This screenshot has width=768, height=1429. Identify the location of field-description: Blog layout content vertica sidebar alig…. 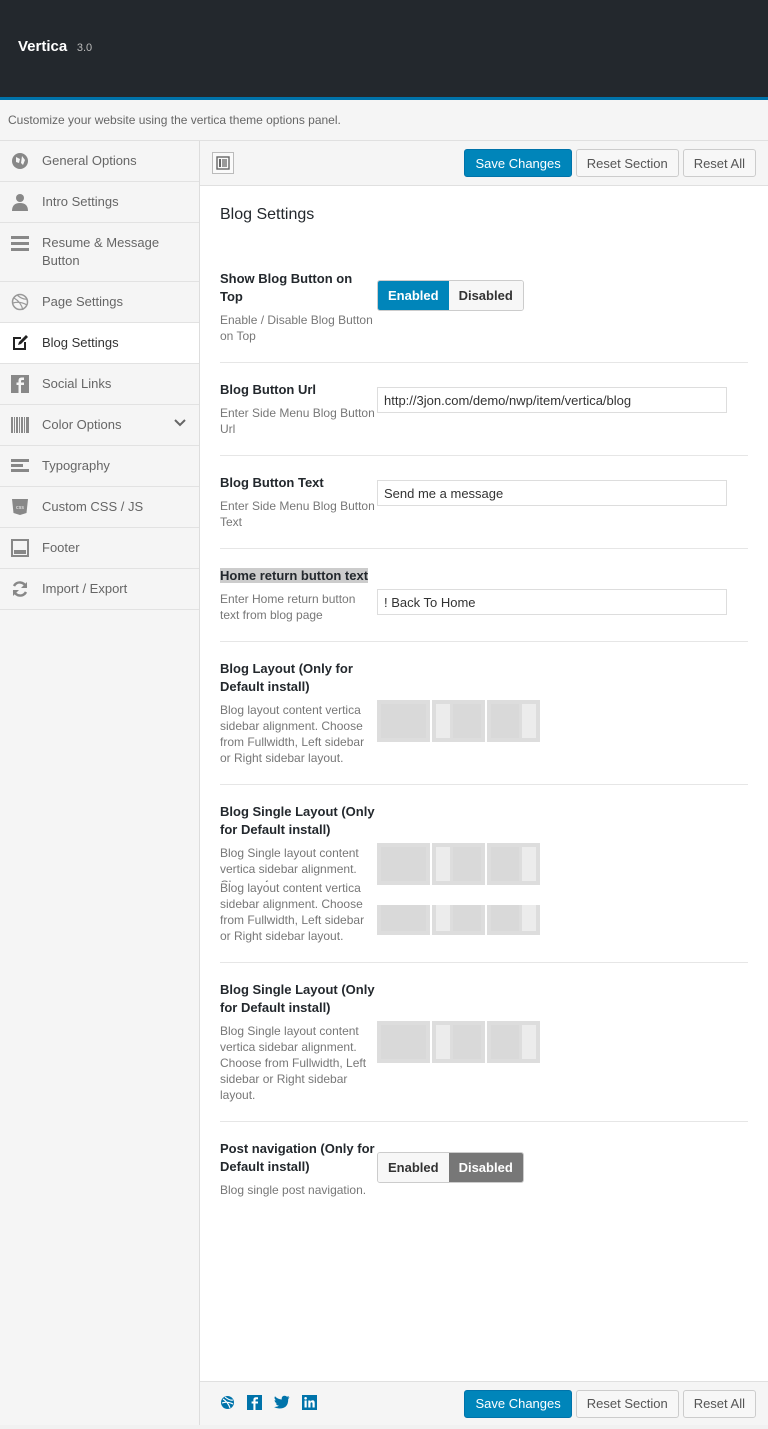
(292, 734).